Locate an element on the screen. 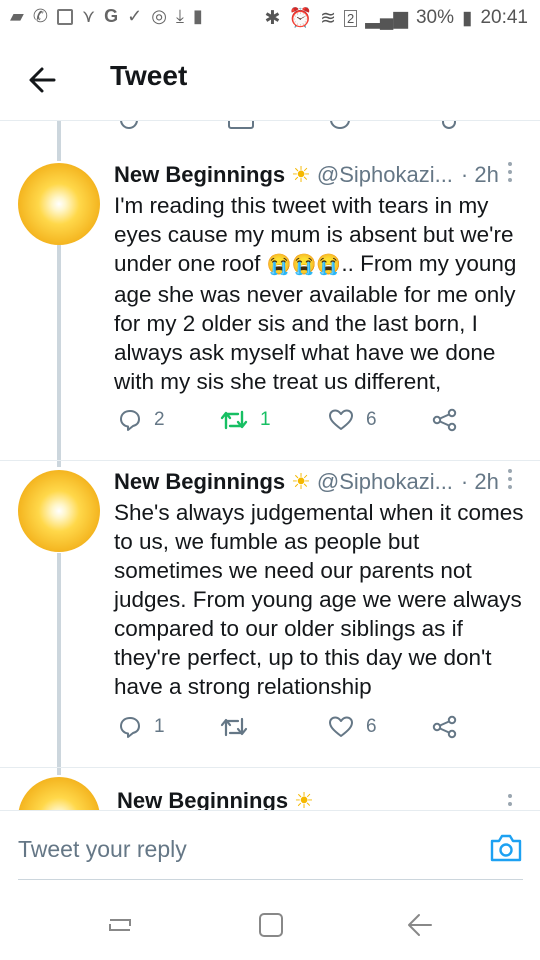 The image size is (540, 960). battery-icon: ▮ is located at coordinates (467, 18).